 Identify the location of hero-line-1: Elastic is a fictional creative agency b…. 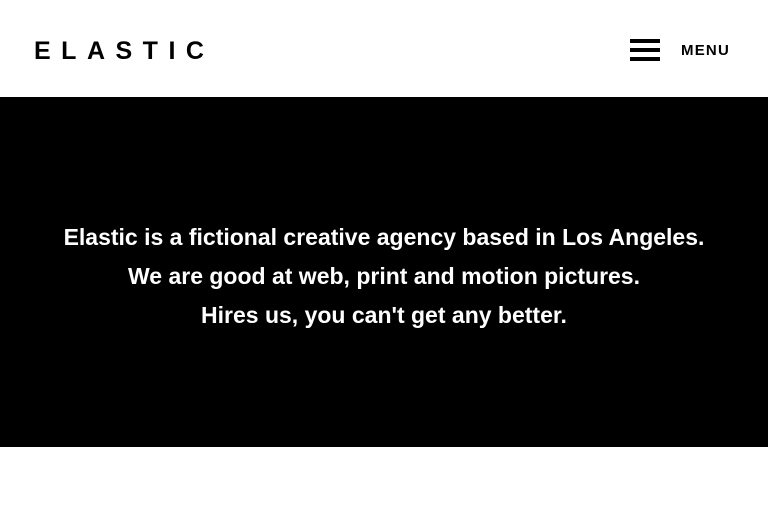
(384, 236).